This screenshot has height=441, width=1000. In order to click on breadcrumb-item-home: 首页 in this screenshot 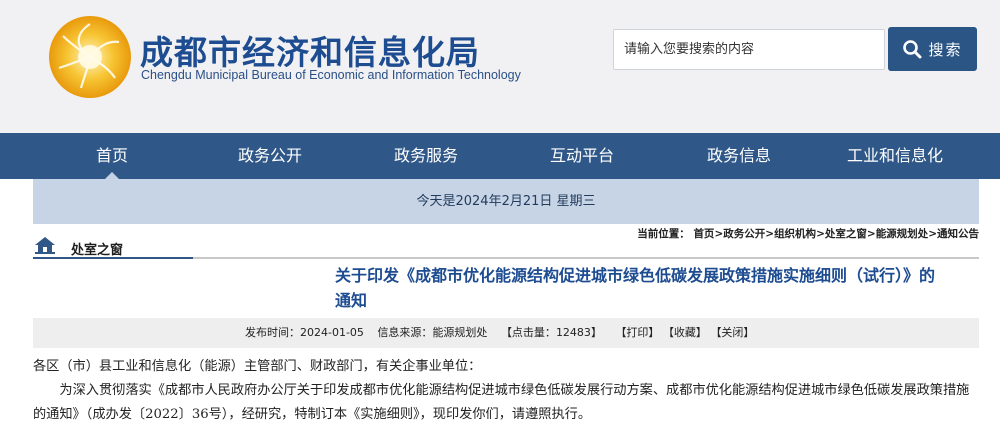, I will do `click(703, 234)`.